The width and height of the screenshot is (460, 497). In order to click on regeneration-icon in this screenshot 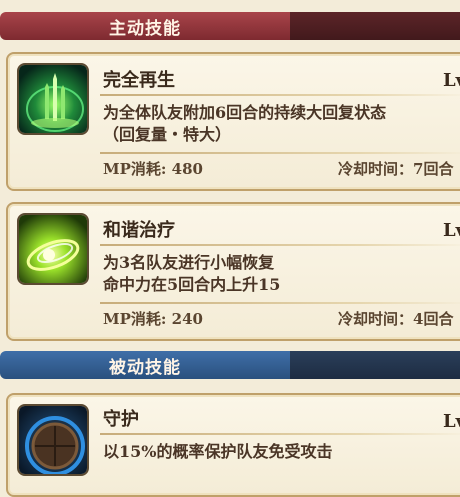, I will do `click(53, 99)`.